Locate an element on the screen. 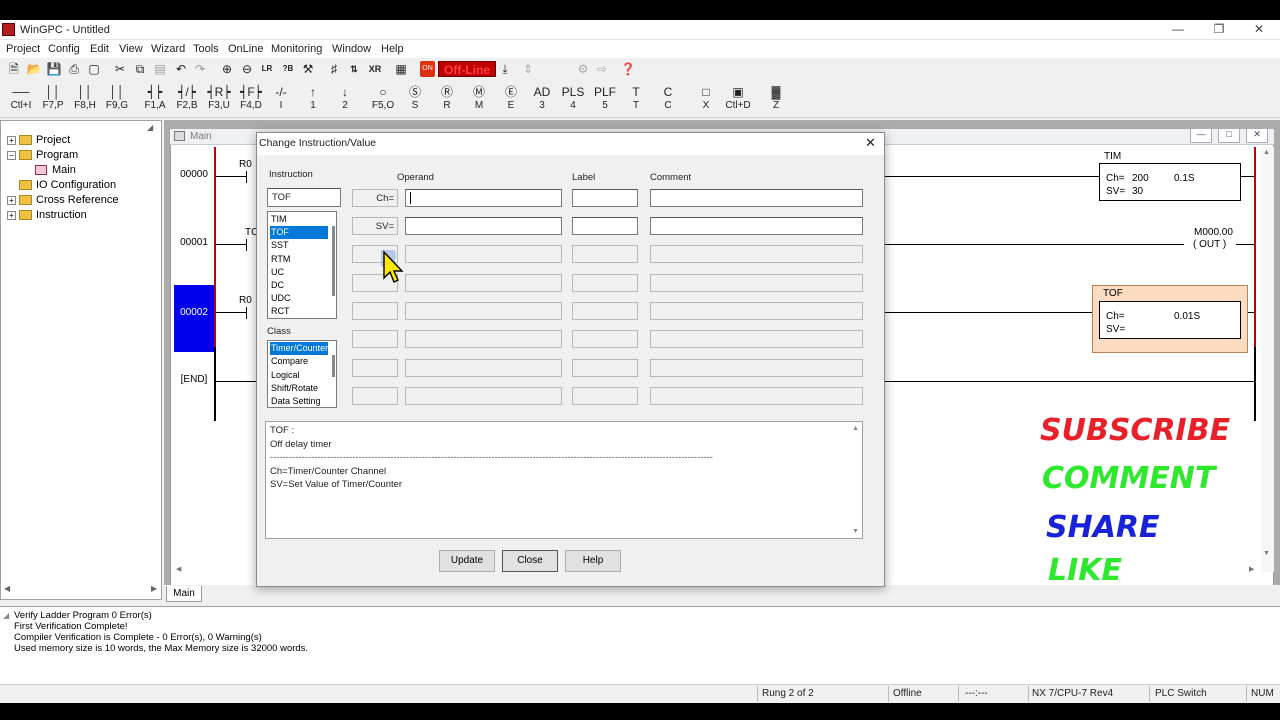 This screenshot has height=720, width=1280. ladder-key-17: PLS 4 is located at coordinates (573, 98).